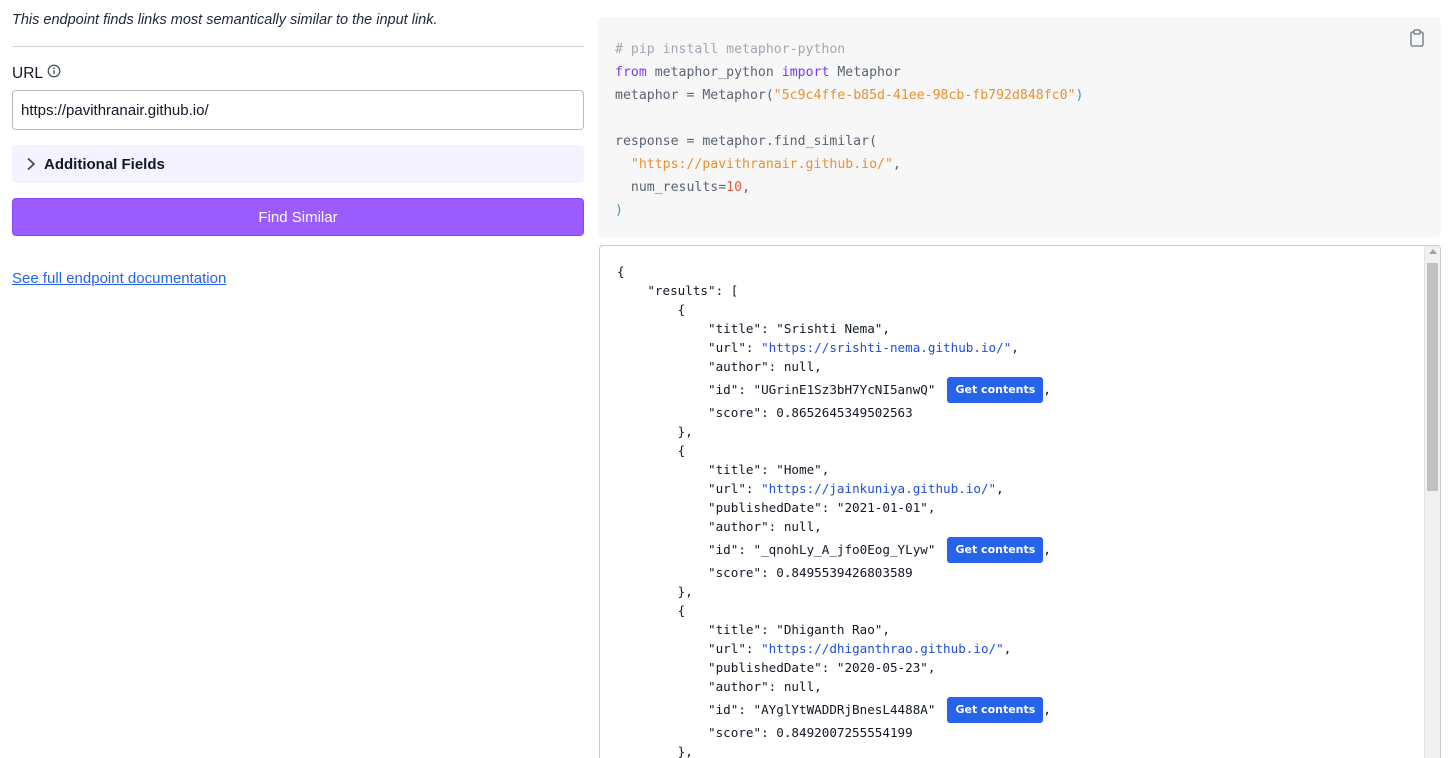 The image size is (1456, 758). I want to click on json-score-line: "score": 0.8492007255554199, so click(810, 732).